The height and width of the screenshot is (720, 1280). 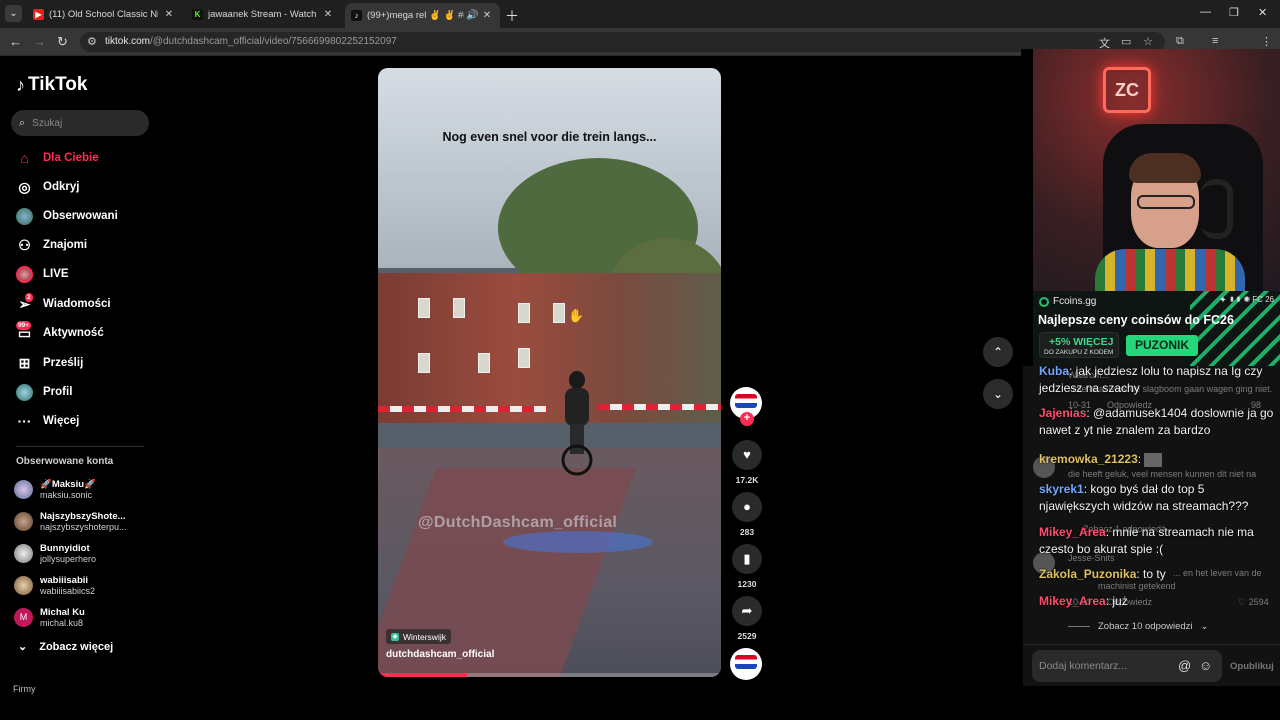 I want to click on logo-text: TikTok, so click(x=58, y=84).